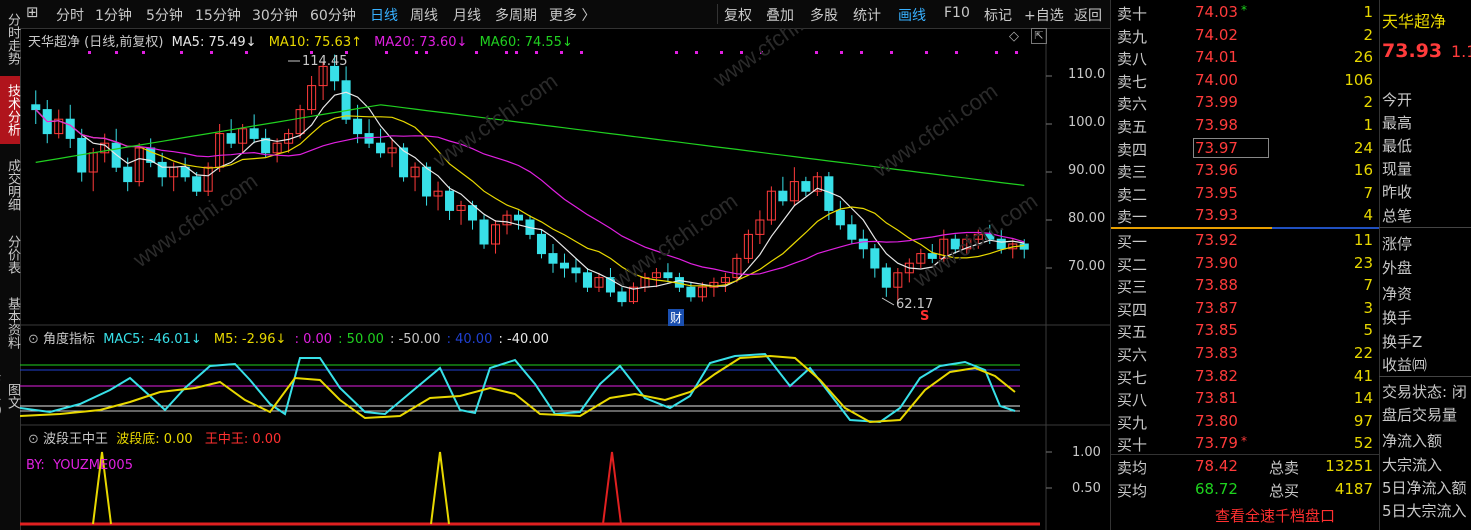 The image size is (1471, 530). I want to click on tool-multi-stock: 多股, so click(824, 15).